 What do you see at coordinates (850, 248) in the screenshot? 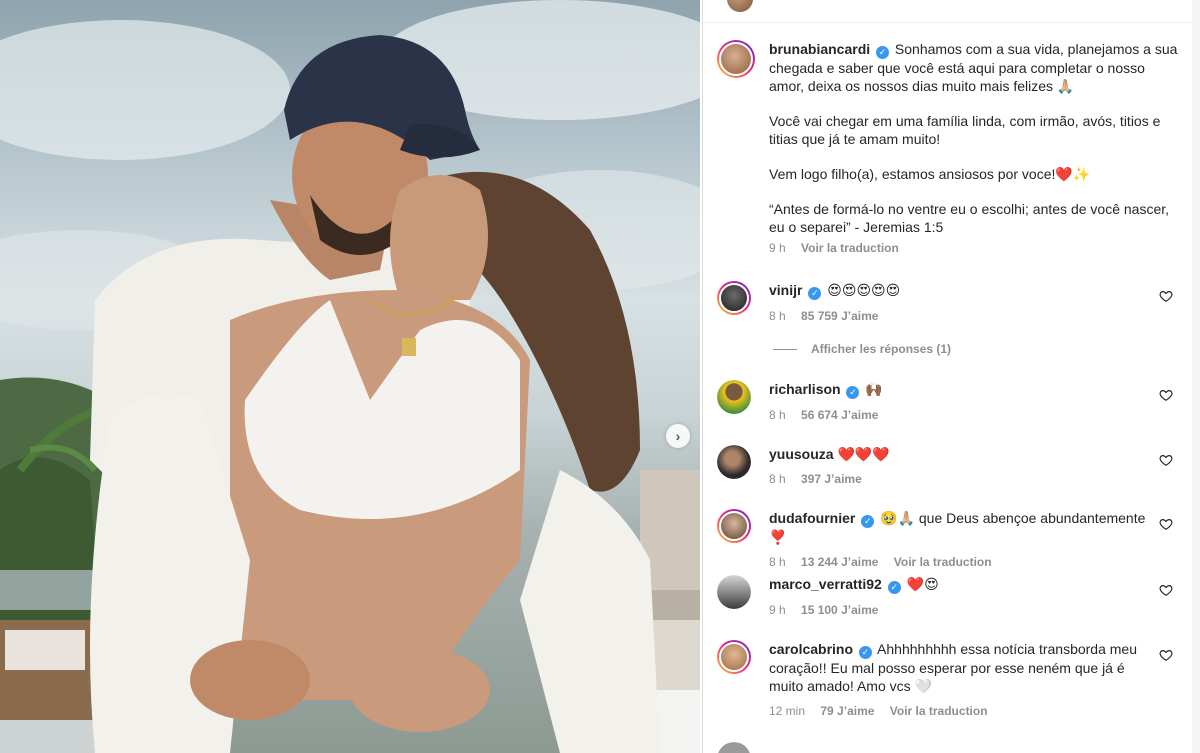
I see `caption-translate-link: Voir la traduction` at bounding box center [850, 248].